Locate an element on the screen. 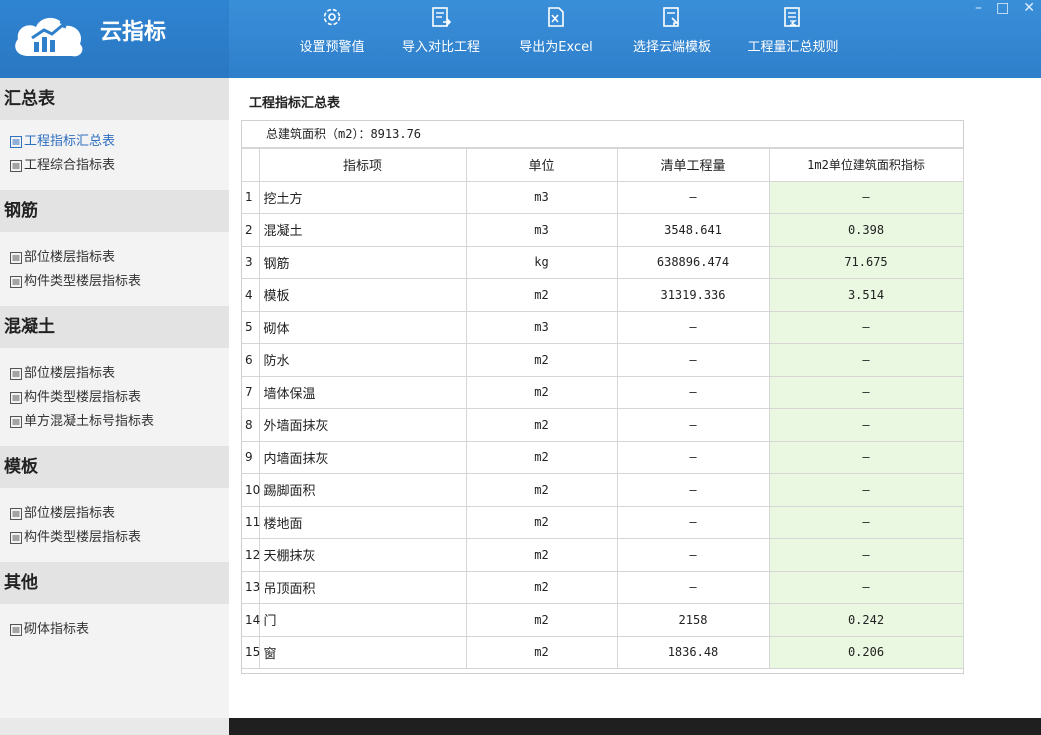 This screenshot has height=735, width=1041. per-m2-indicator-cell: 0.206 is located at coordinates (866, 652).